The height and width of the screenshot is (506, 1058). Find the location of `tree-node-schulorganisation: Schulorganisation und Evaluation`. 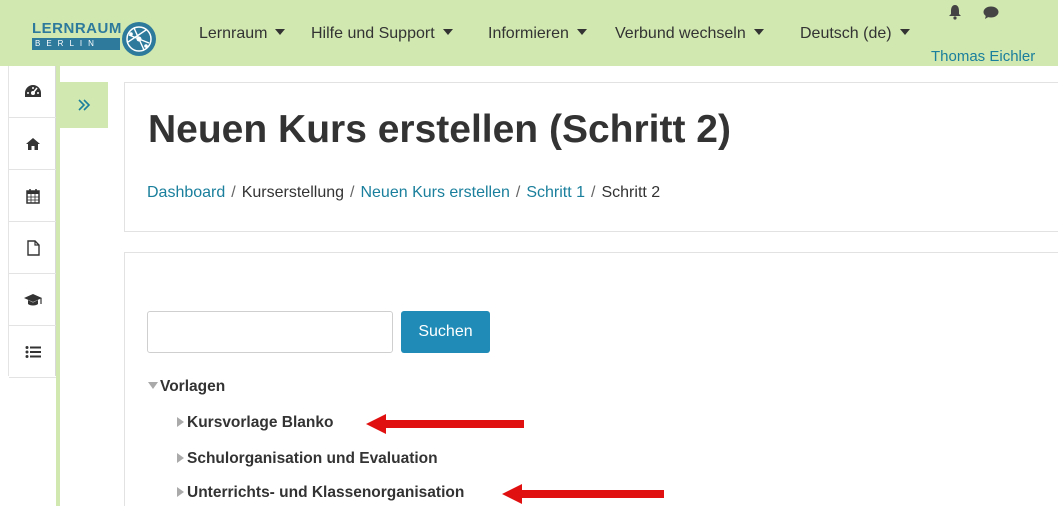

tree-node-schulorganisation: Schulorganisation und Evaluation is located at coordinates (307, 459).